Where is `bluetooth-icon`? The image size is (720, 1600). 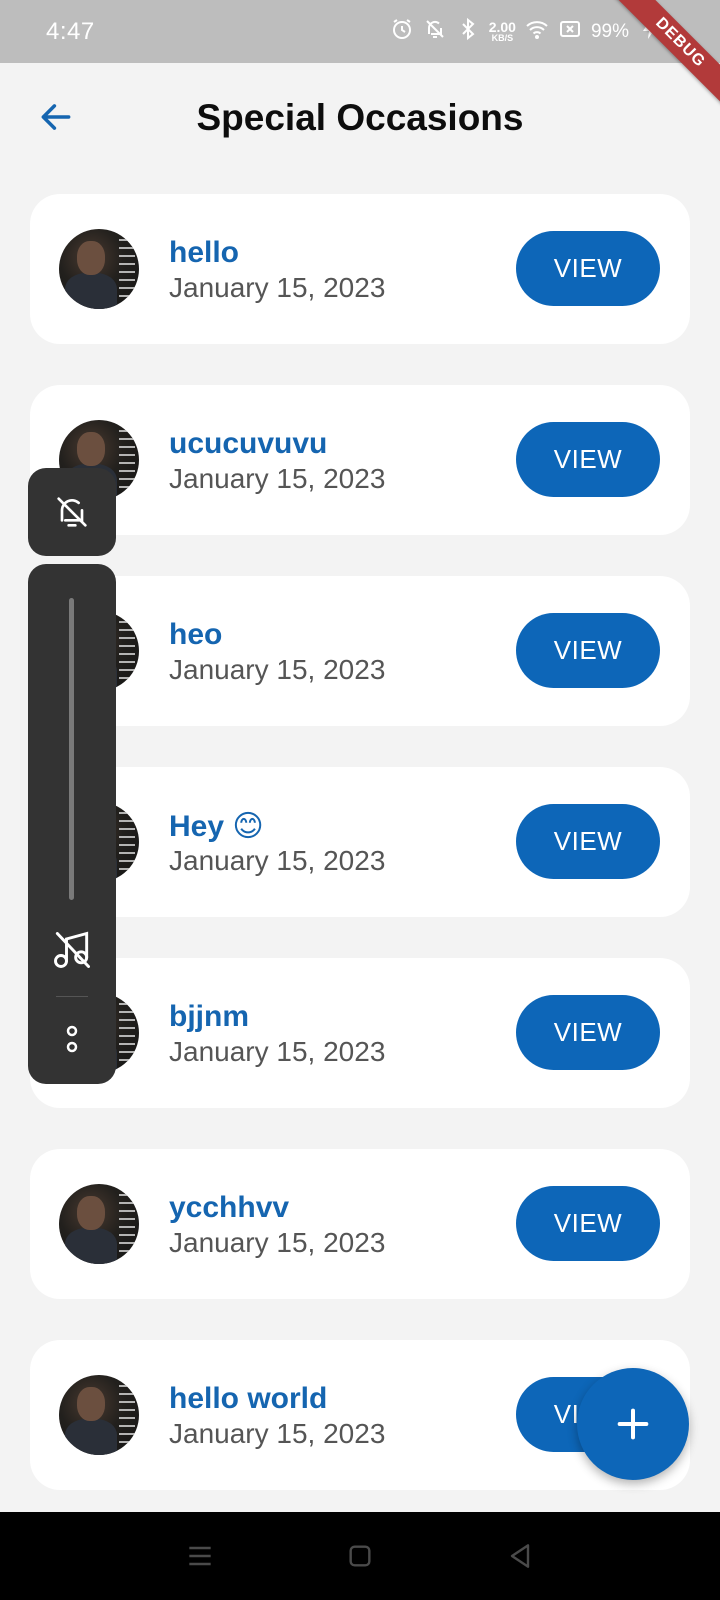
bluetooth-icon is located at coordinates (468, 31).